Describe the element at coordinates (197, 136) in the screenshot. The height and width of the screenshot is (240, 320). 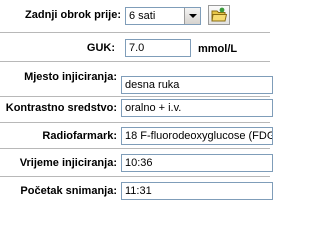
I see `radiopharm-input: 18 F-fluorodeoxyglucose (FDG` at that location.